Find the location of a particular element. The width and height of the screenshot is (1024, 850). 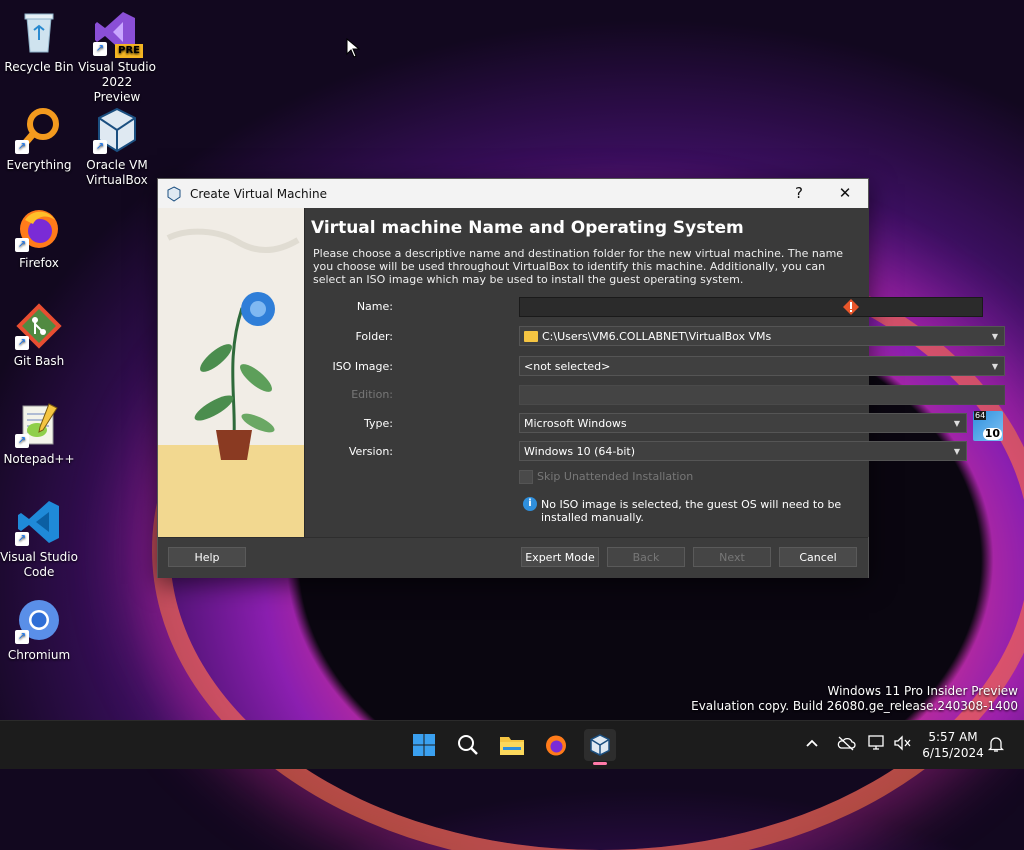

os-badge-64: 64 is located at coordinates (980, 415).